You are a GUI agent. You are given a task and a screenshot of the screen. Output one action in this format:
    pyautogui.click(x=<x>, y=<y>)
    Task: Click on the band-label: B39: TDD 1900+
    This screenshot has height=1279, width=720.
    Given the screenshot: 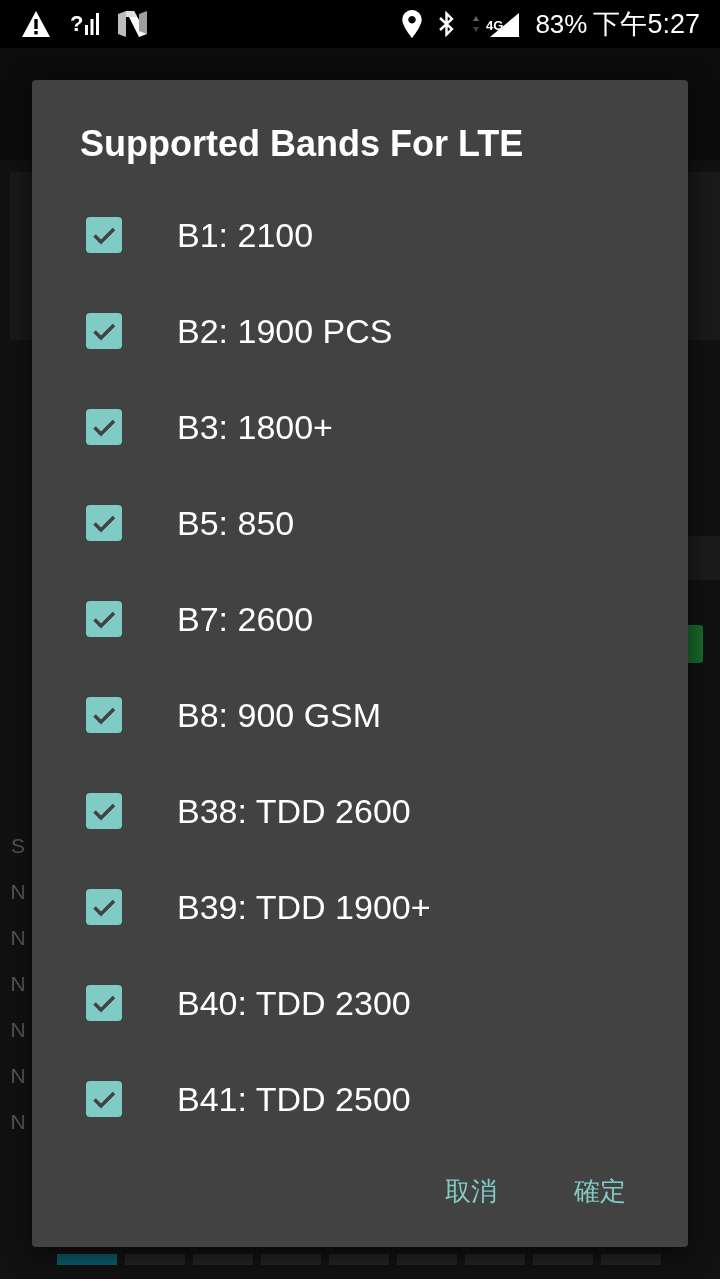 What is the action you would take?
    pyautogui.click(x=304, y=907)
    